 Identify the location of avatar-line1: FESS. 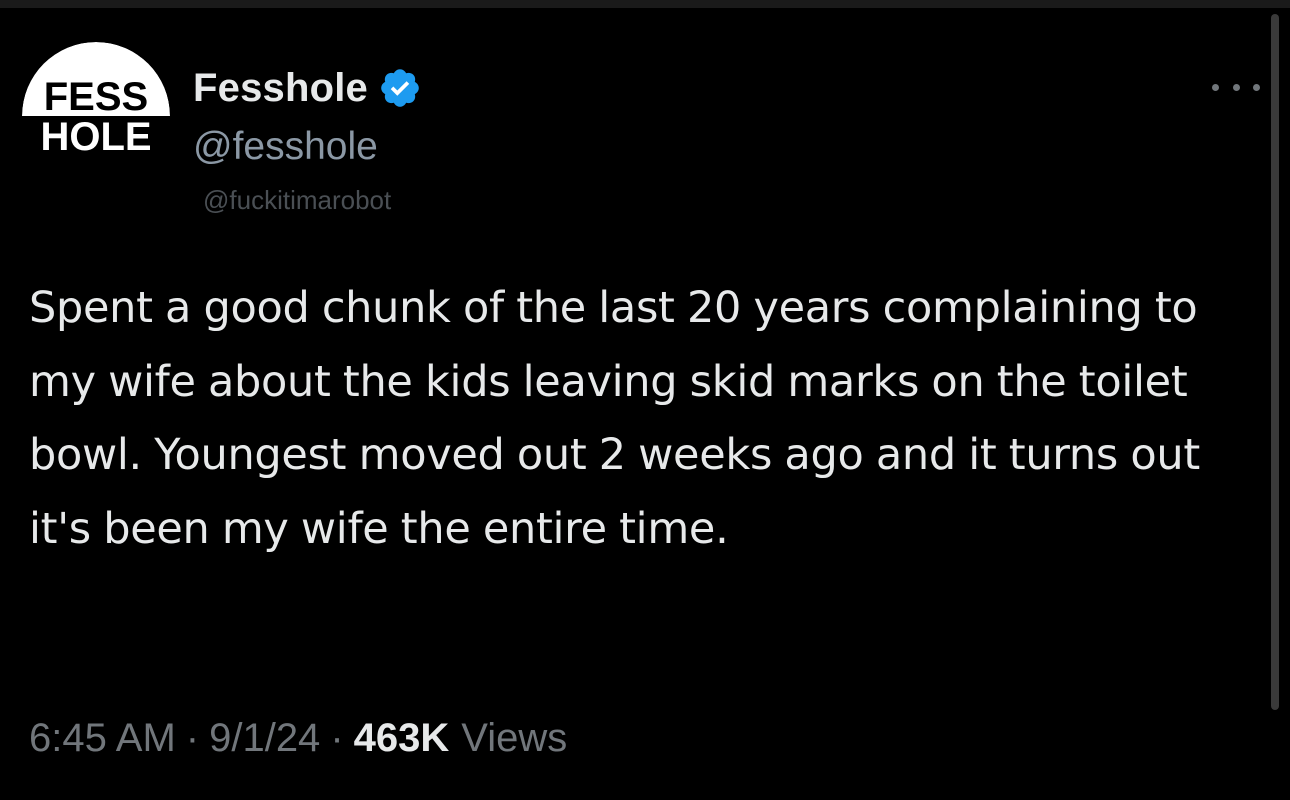
(96, 97).